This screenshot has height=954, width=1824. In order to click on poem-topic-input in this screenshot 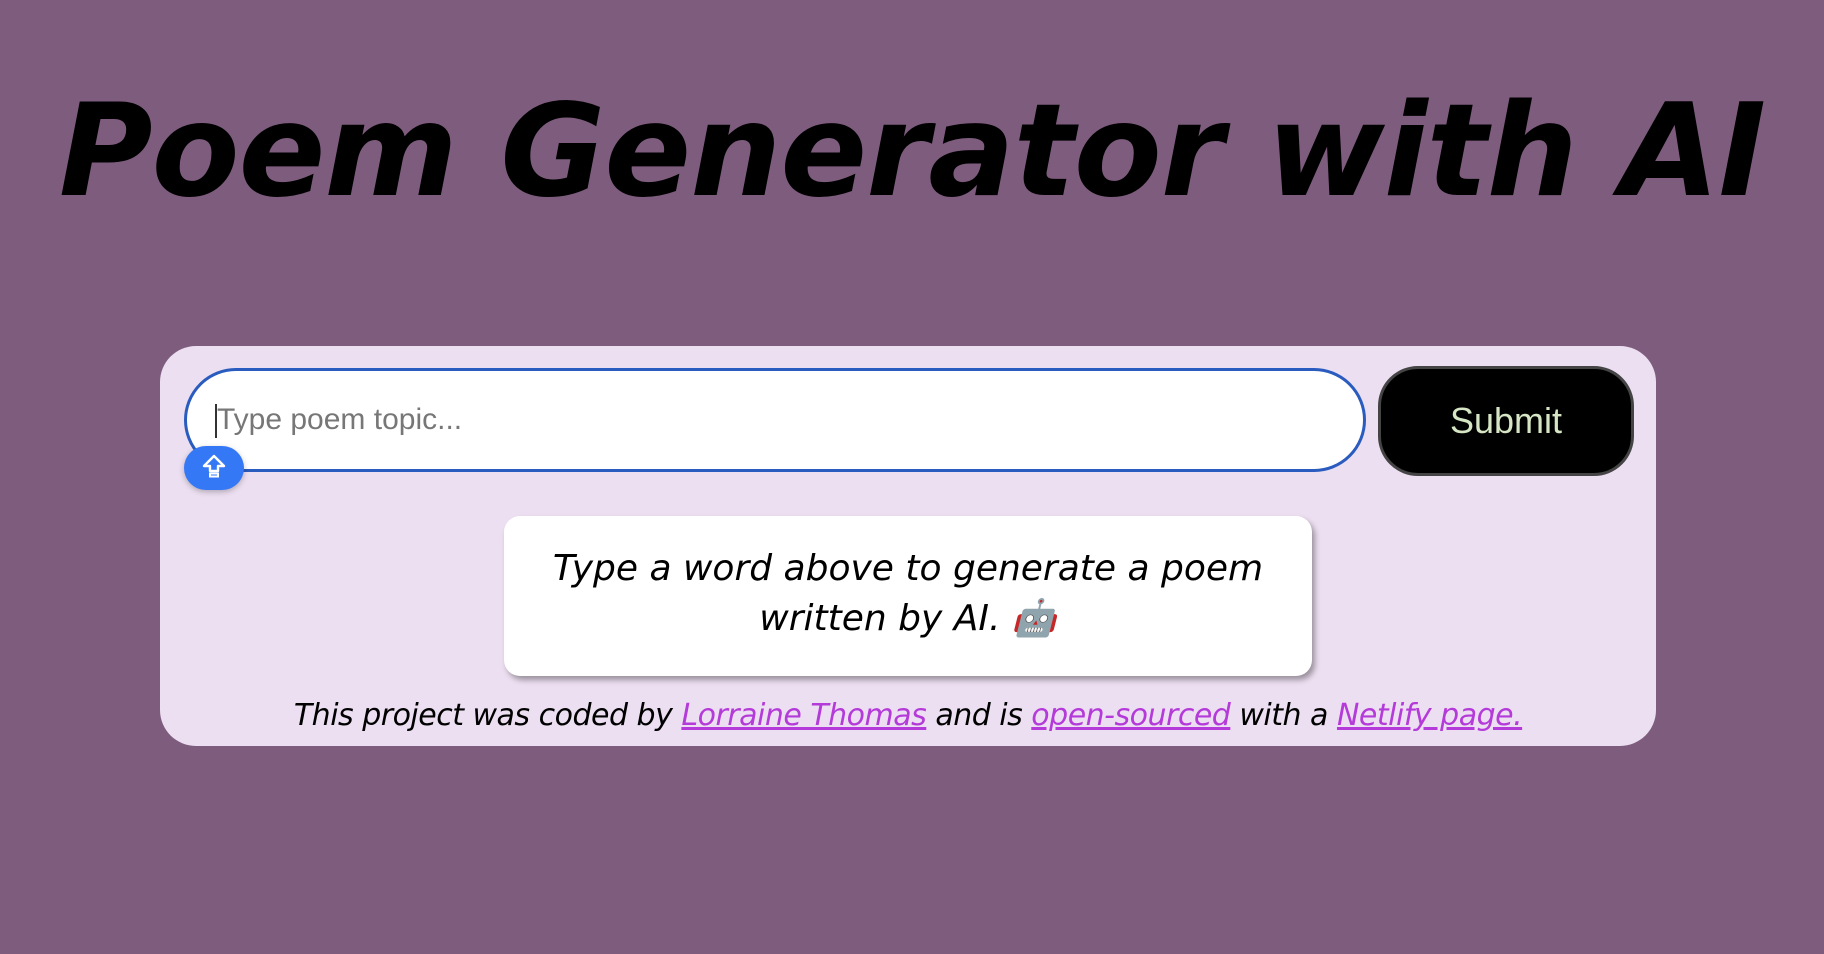, I will do `click(775, 420)`.